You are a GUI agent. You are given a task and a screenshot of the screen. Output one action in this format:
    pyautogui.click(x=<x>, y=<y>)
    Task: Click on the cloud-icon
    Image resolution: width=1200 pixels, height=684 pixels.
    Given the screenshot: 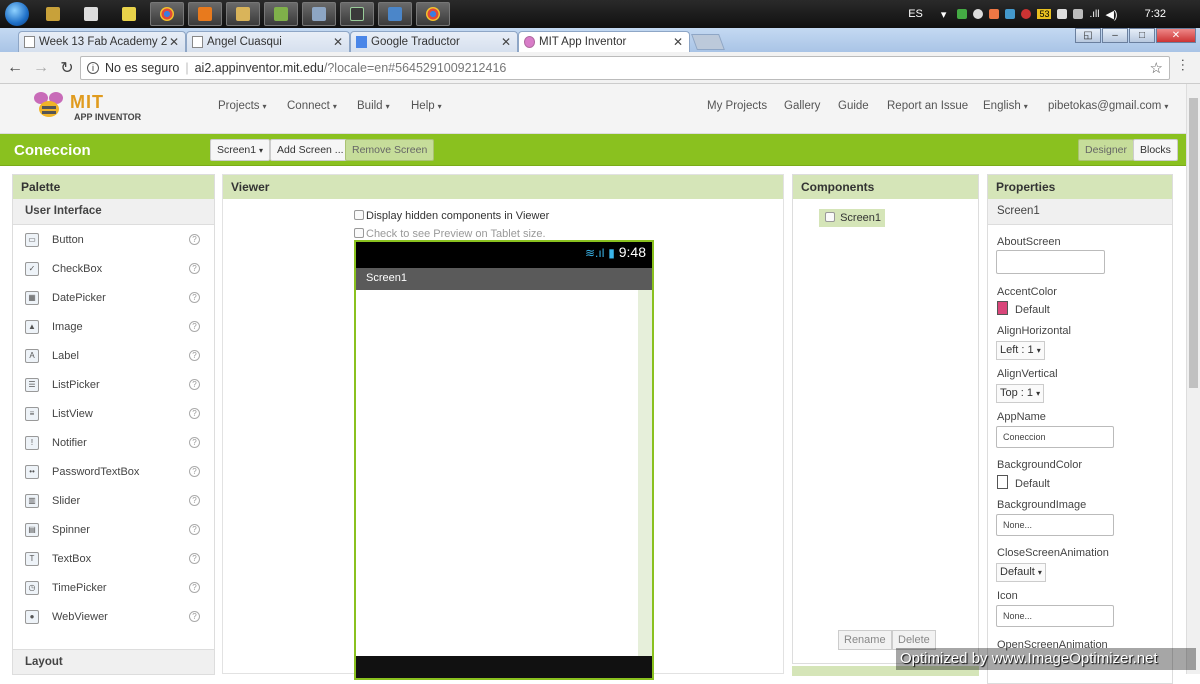 What is the action you would take?
    pyautogui.click(x=978, y=14)
    